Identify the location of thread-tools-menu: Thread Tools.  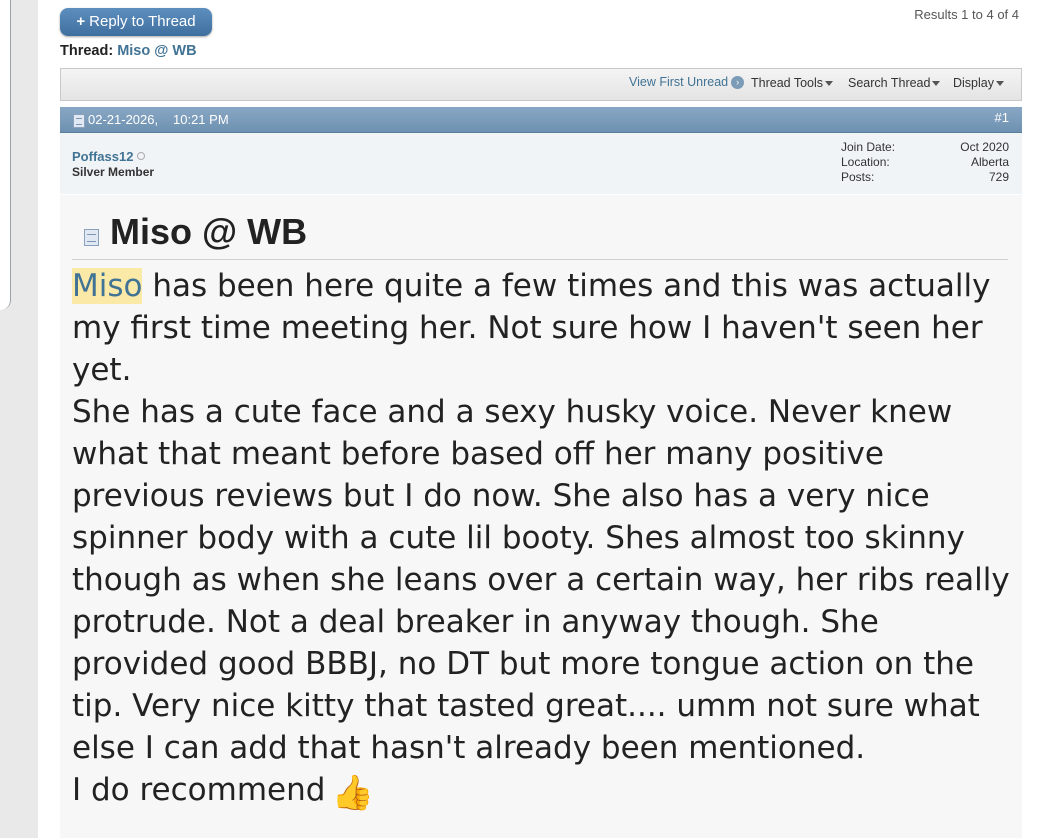
(792, 83).